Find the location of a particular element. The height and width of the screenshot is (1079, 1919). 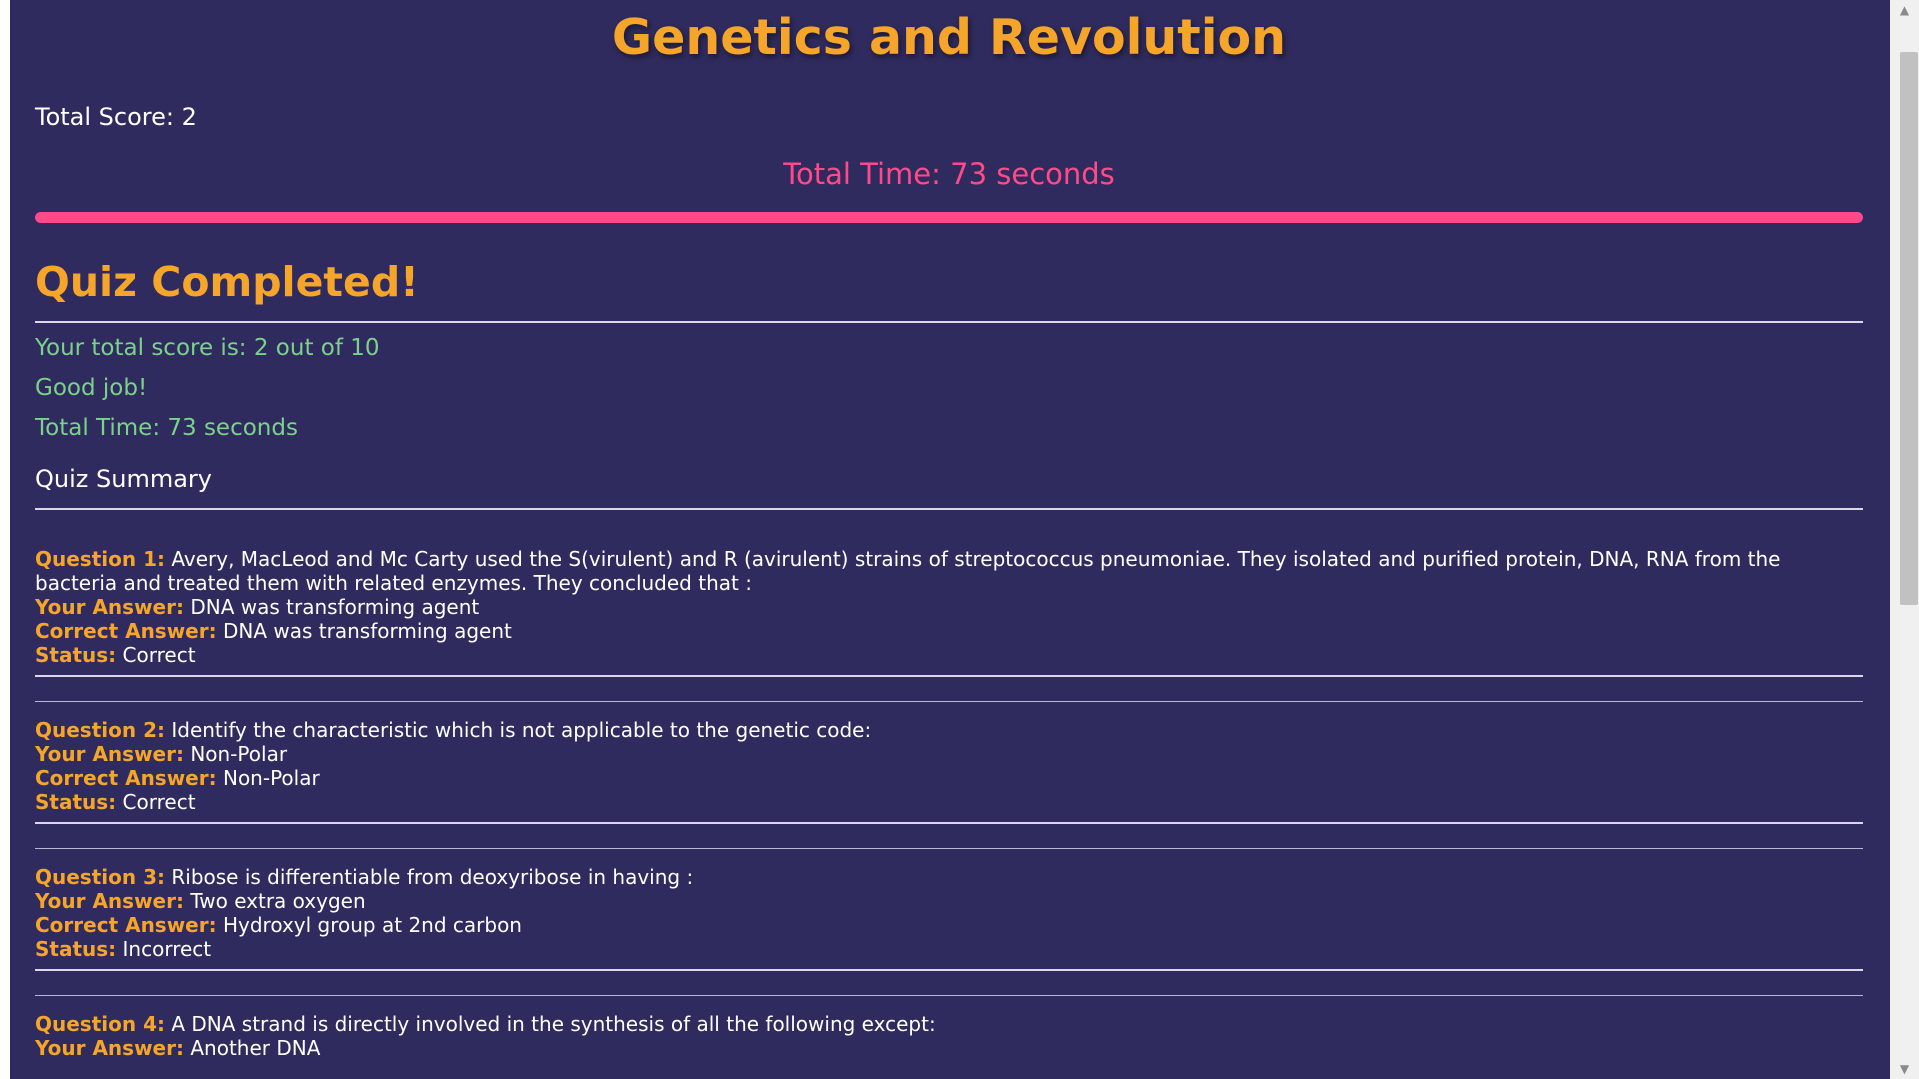

app-title: Genetics and Revolution is located at coordinates (949, 37).